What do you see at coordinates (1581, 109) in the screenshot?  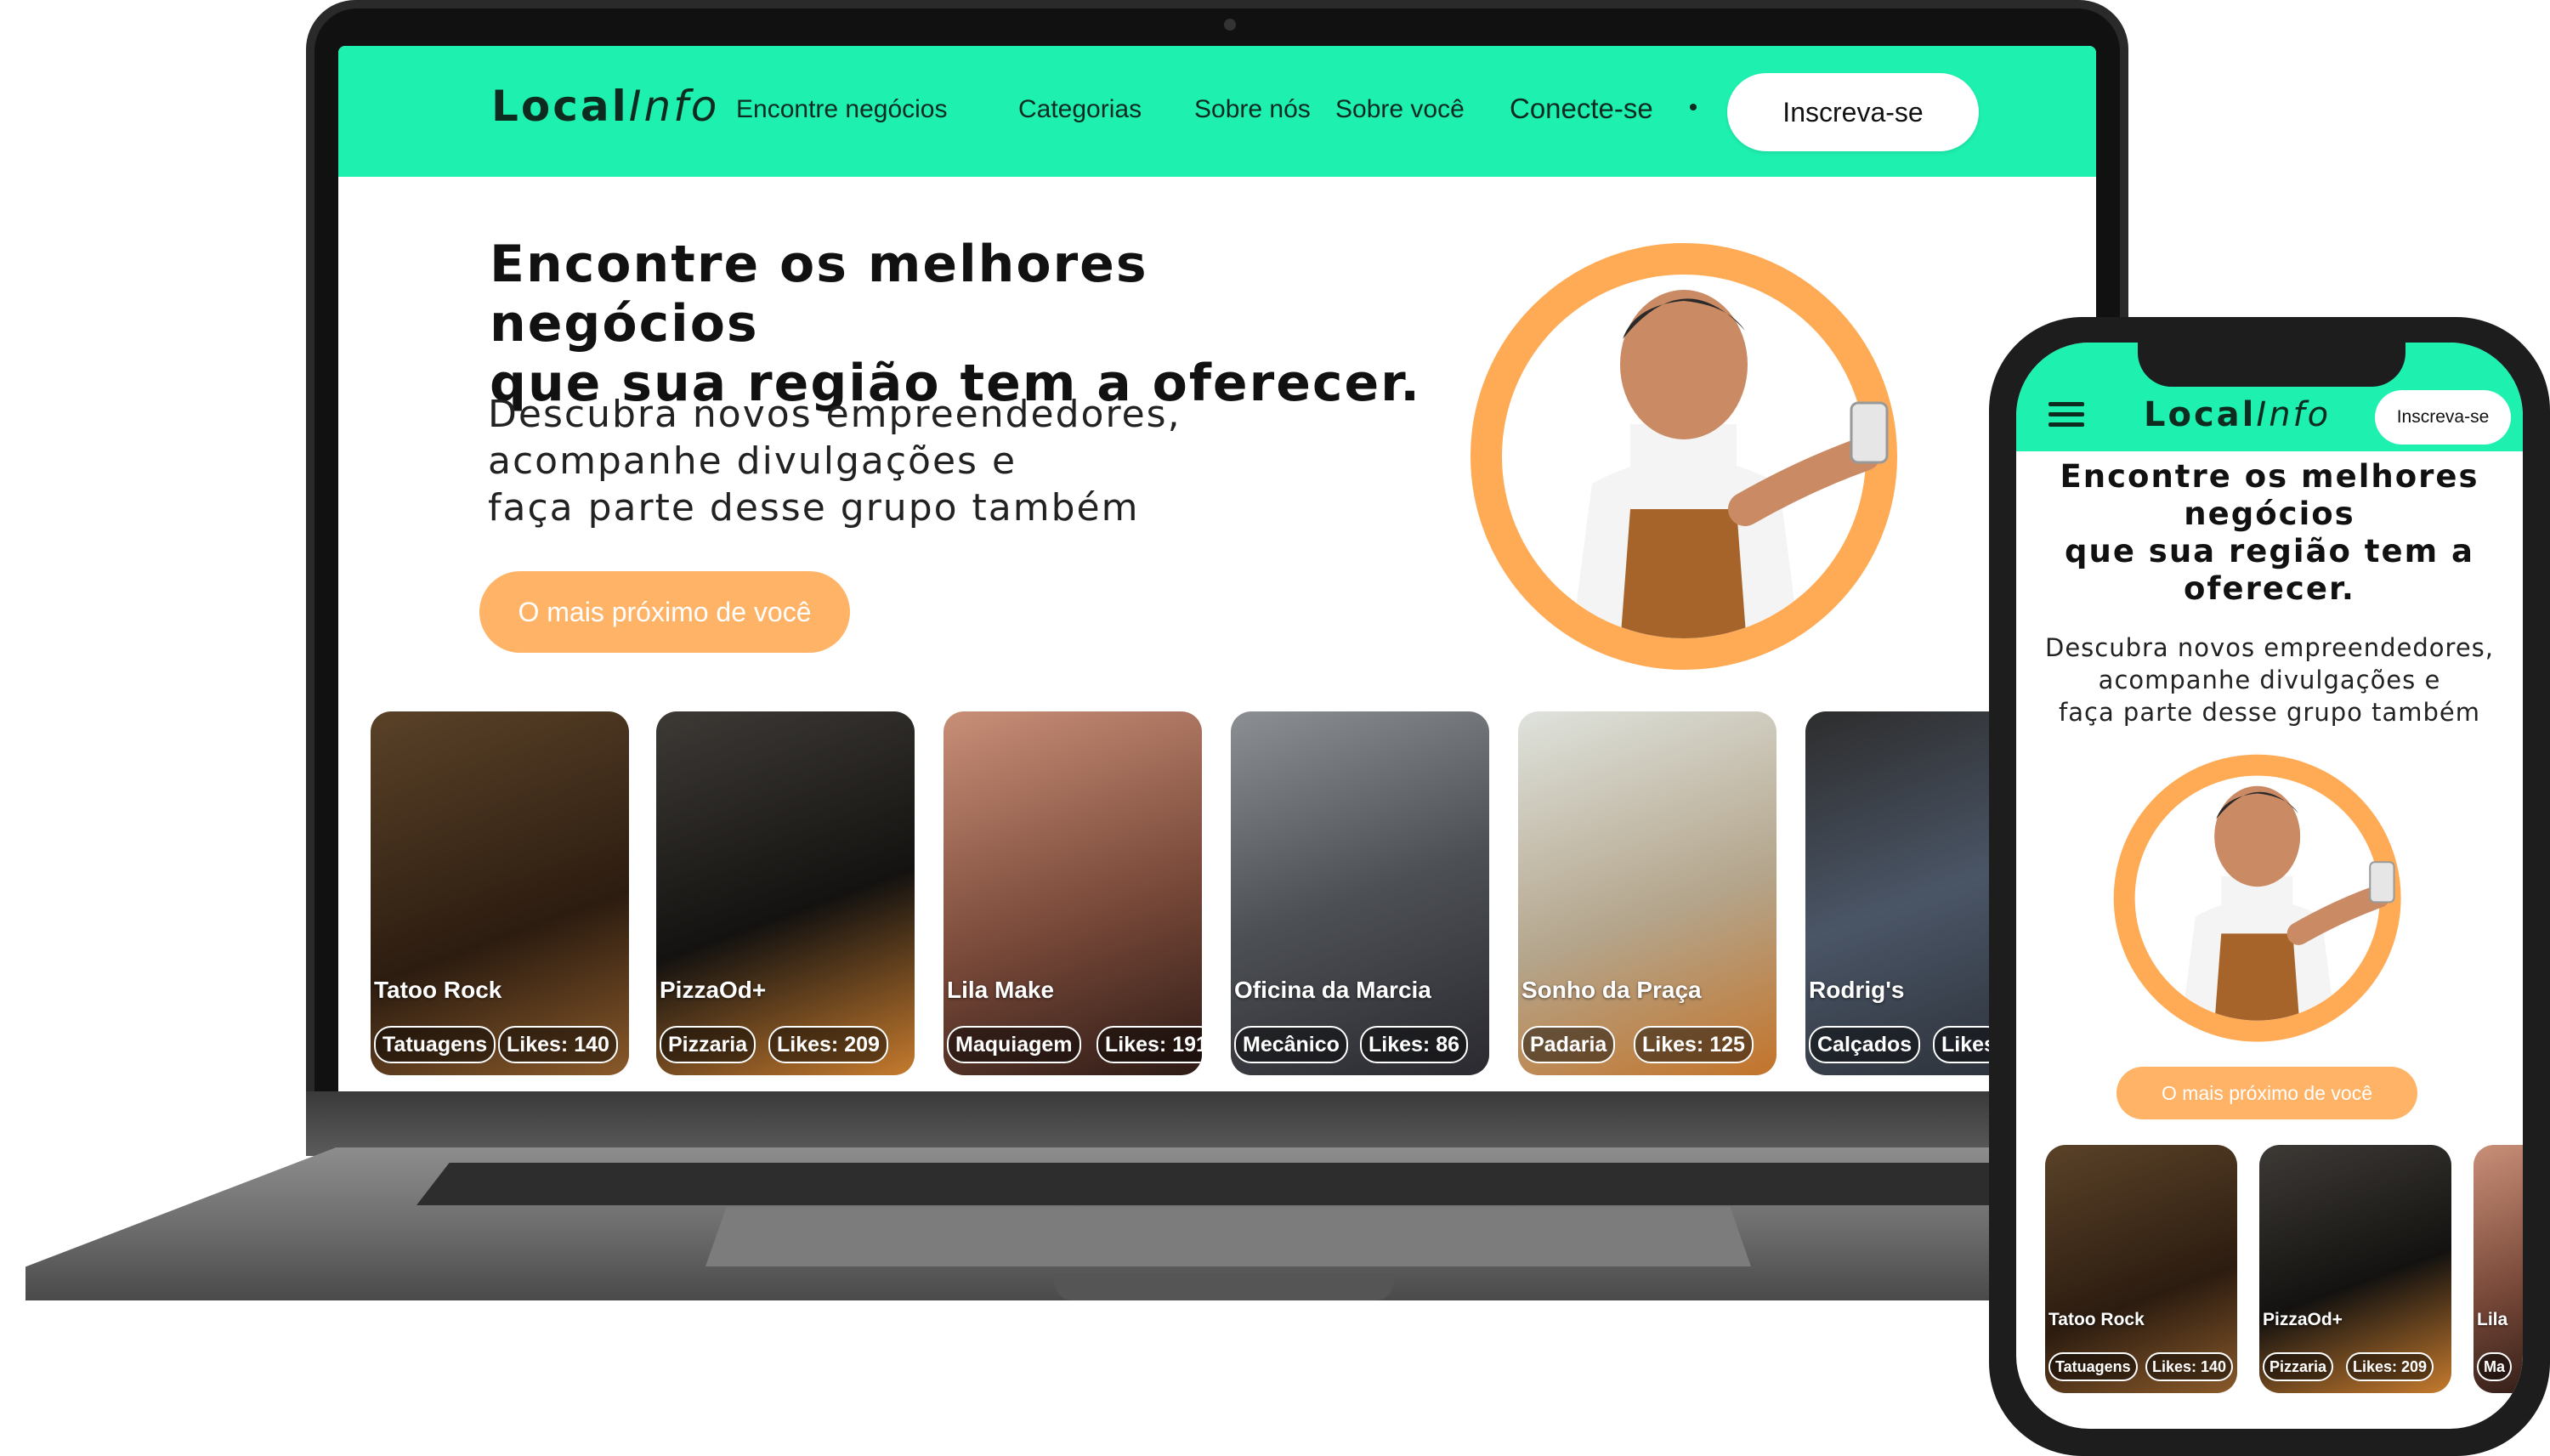 I see `nav-conecte-se: Conecte-se` at bounding box center [1581, 109].